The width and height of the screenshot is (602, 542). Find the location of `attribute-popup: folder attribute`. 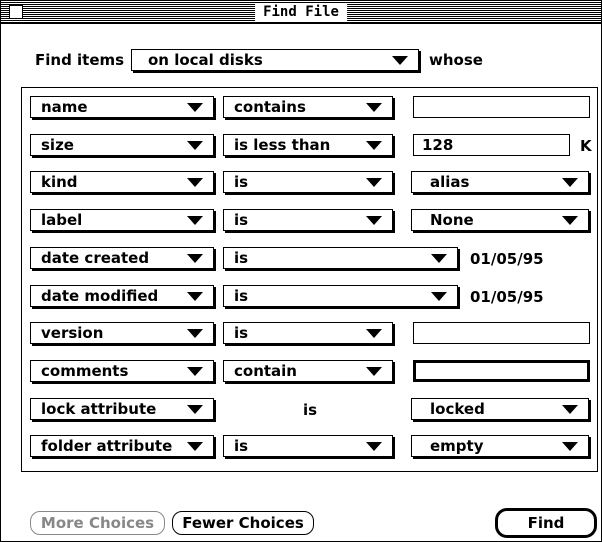

attribute-popup: folder attribute is located at coordinates (122, 446).